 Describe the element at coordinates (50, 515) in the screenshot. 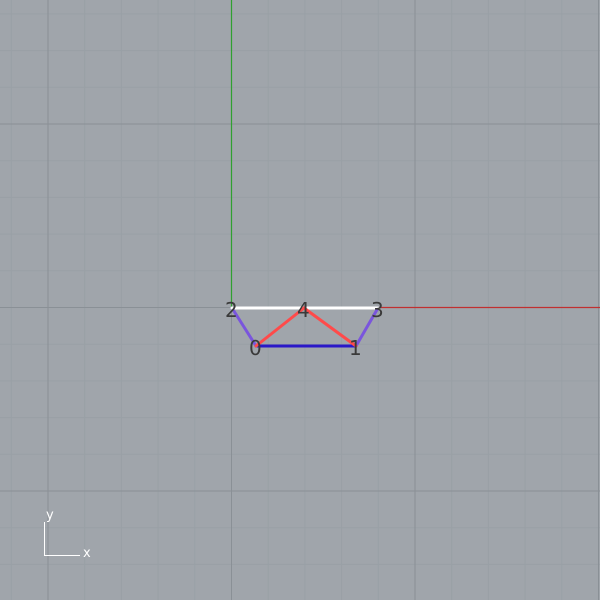

I see `gizmo-y-label: y` at that location.